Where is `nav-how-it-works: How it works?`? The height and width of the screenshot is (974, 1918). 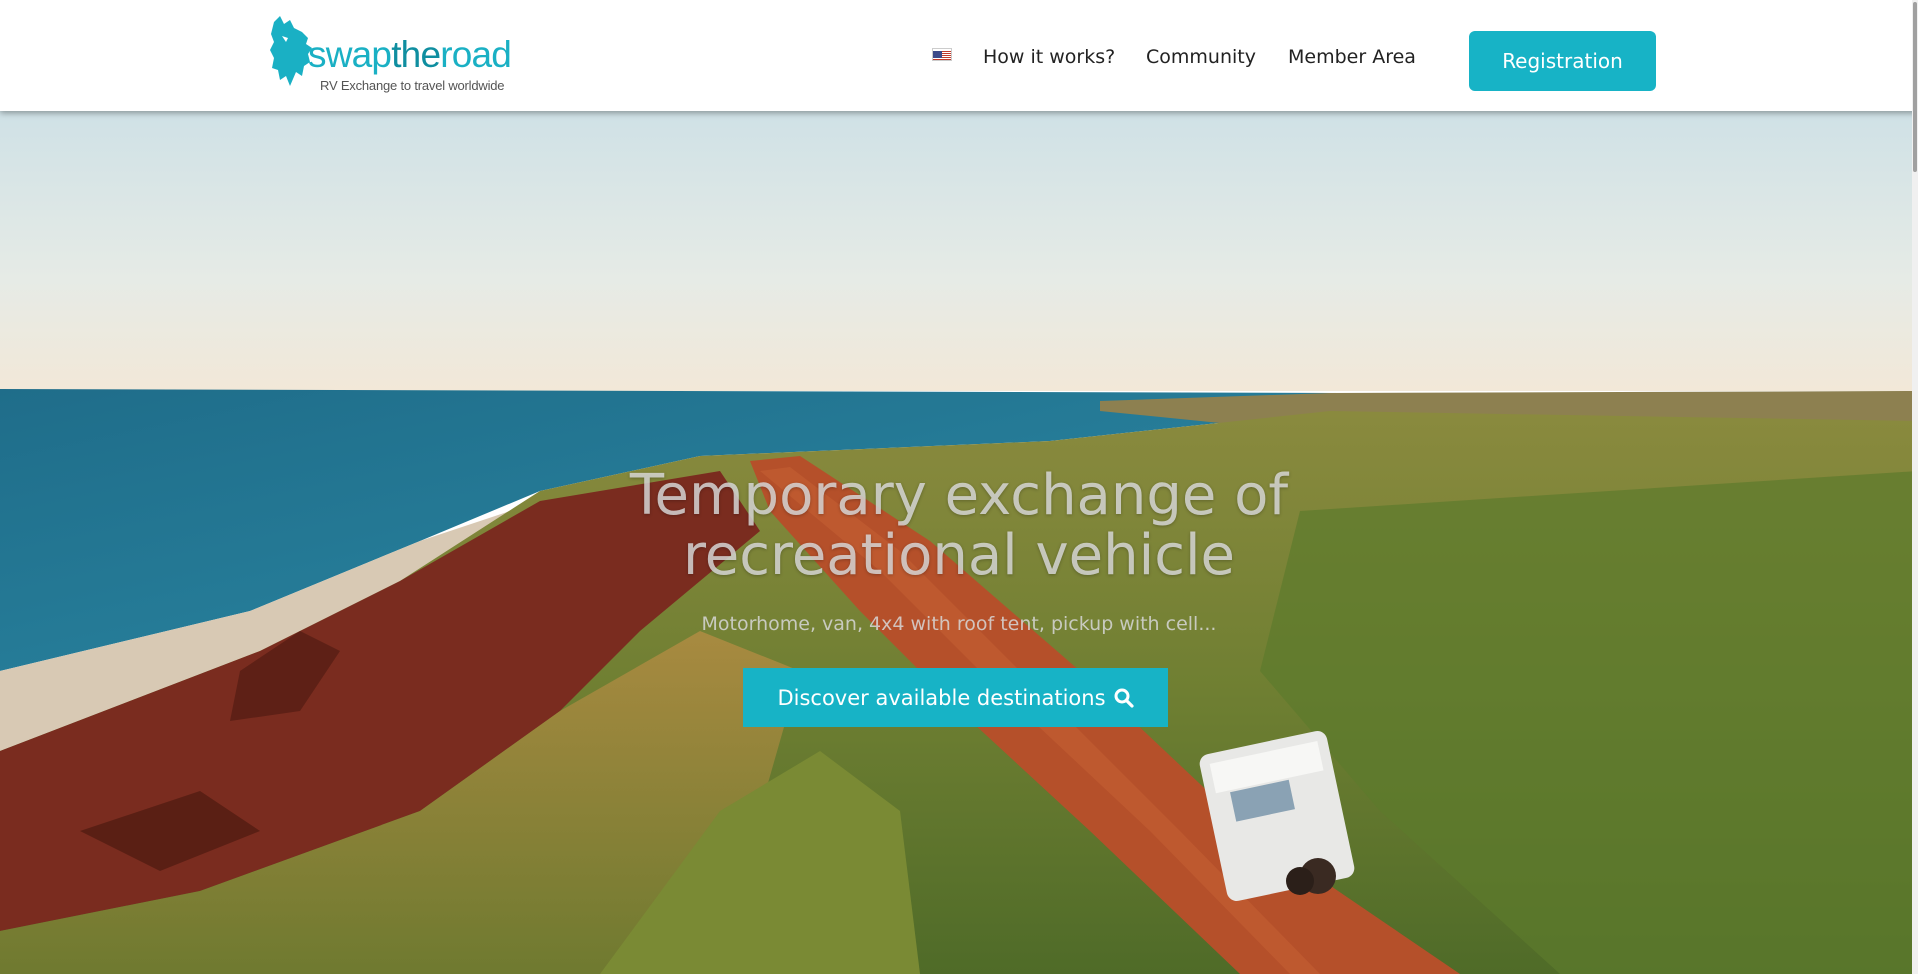 nav-how-it-works: How it works? is located at coordinates (1049, 57).